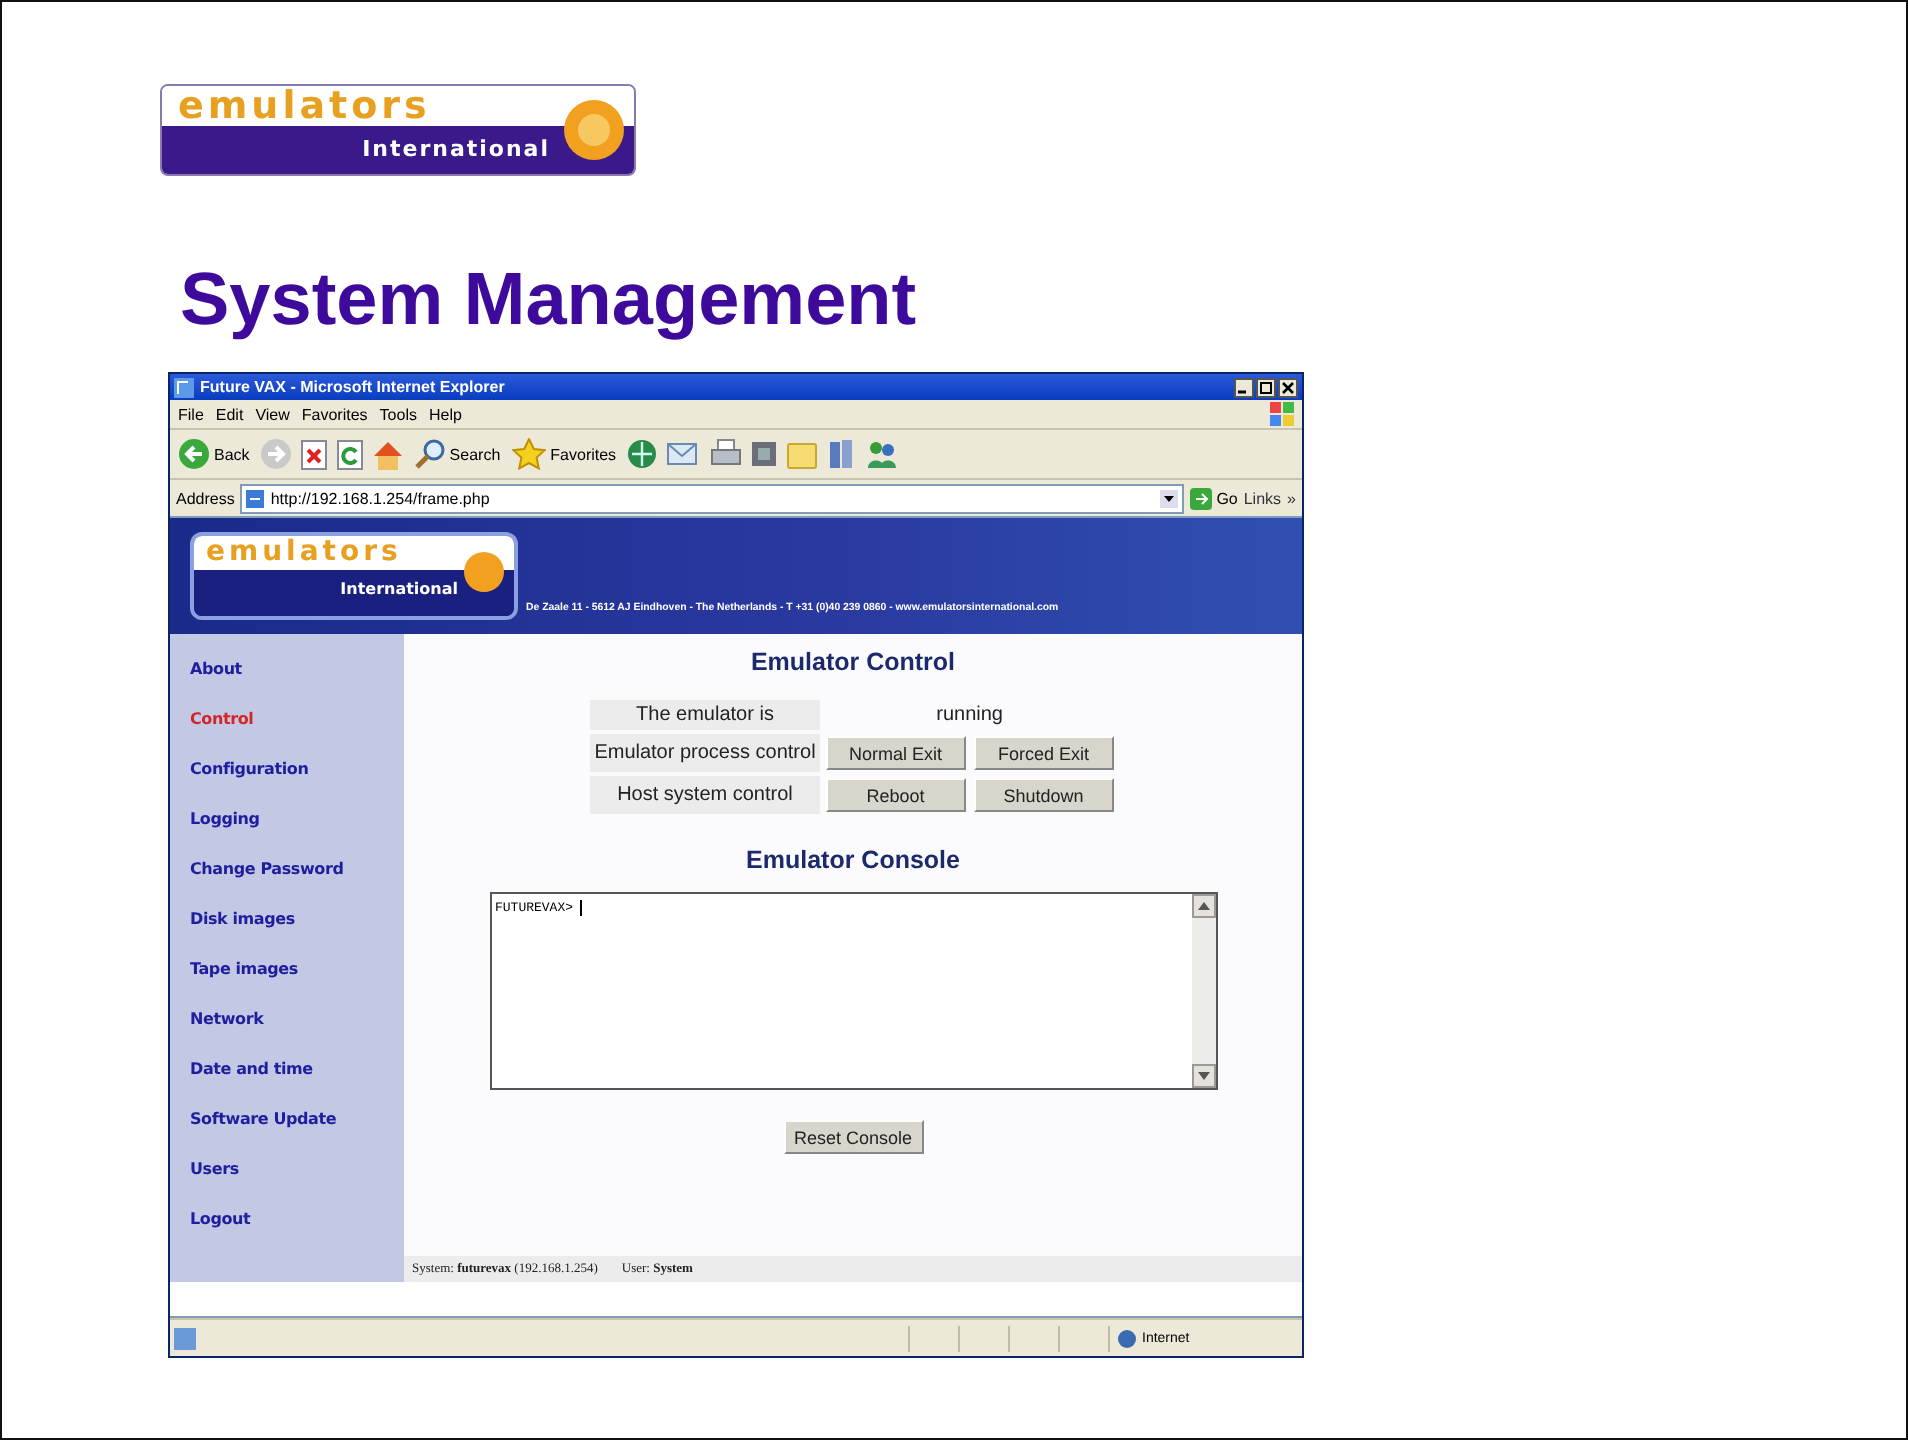 Image resolution: width=1908 pixels, height=1440 pixels. I want to click on action-button: Normal Exit, so click(895, 753).